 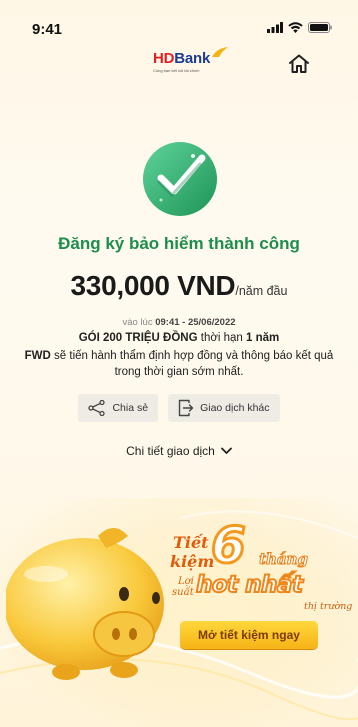 I want to click on amount-row: 330,000 VND/năm đầu, so click(x=179, y=286).